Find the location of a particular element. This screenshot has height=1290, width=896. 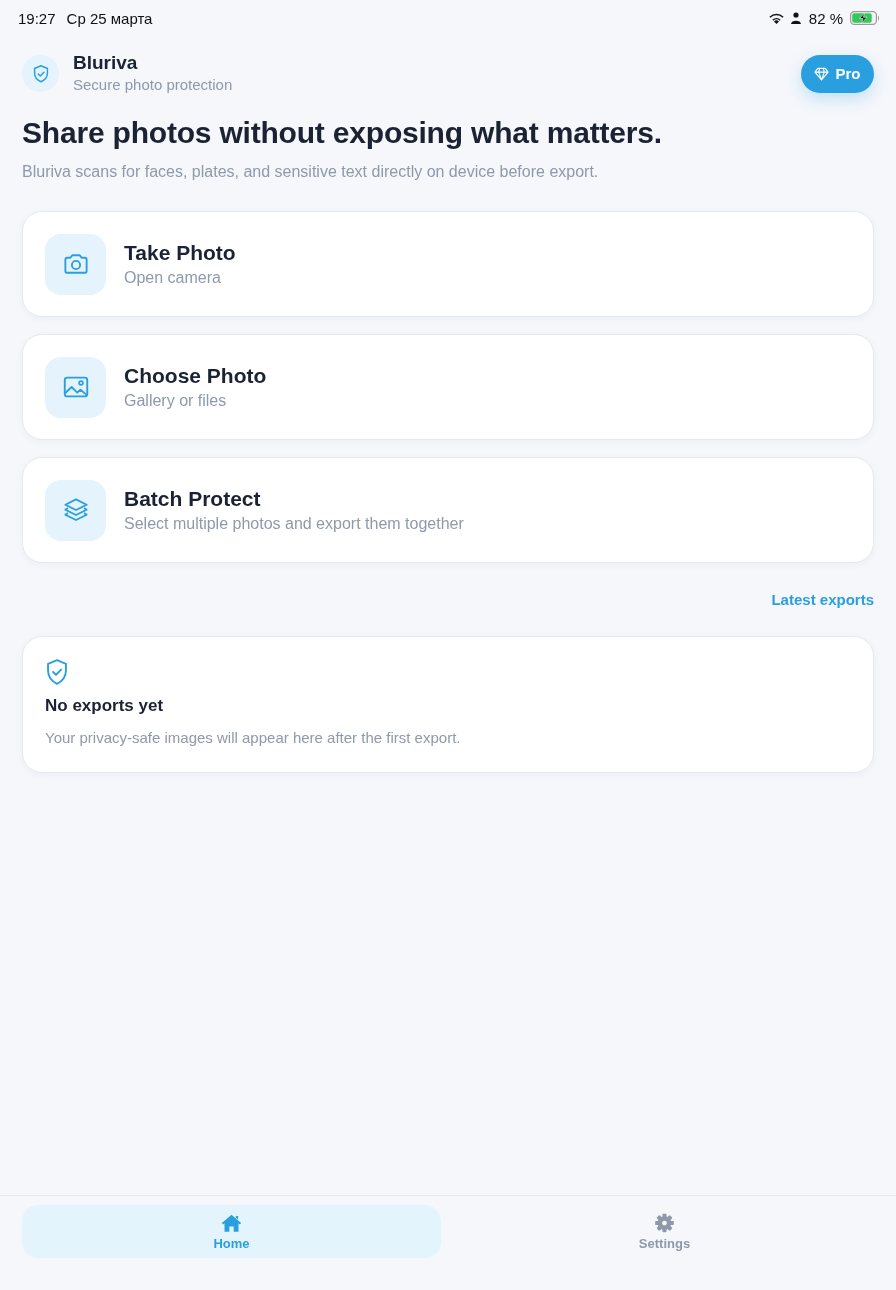

status-date: Ср 25 марта is located at coordinates (109, 18).